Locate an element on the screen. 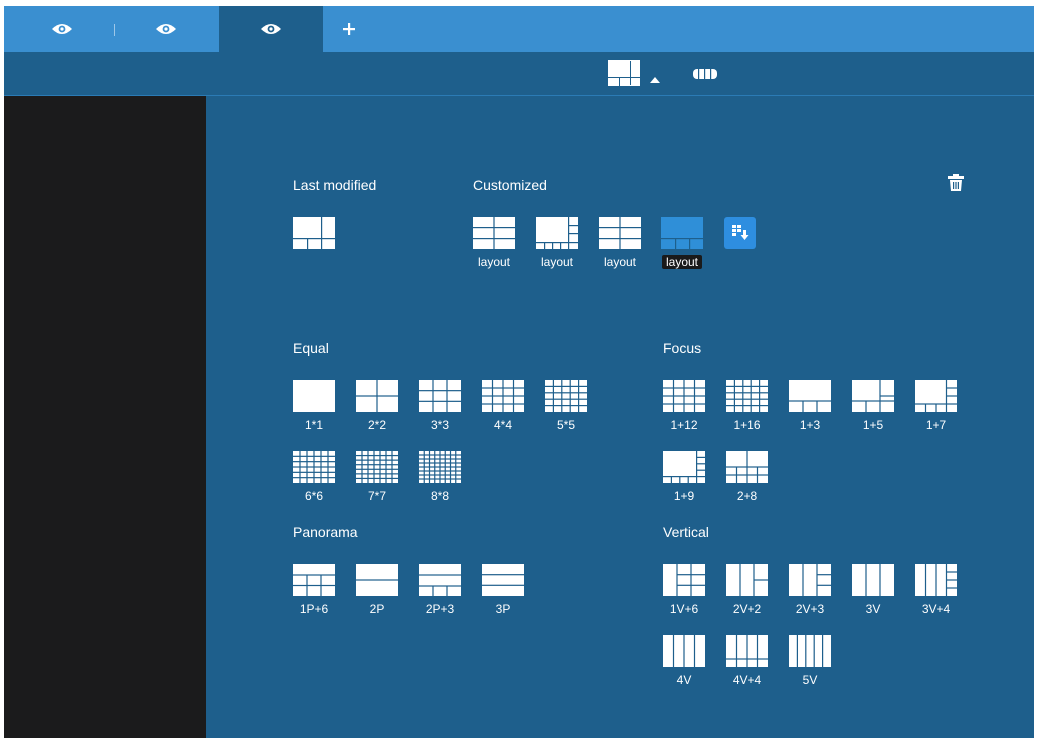 The width and height of the screenshot is (1038, 738). layout-label: 2P is located at coordinates (377, 609).